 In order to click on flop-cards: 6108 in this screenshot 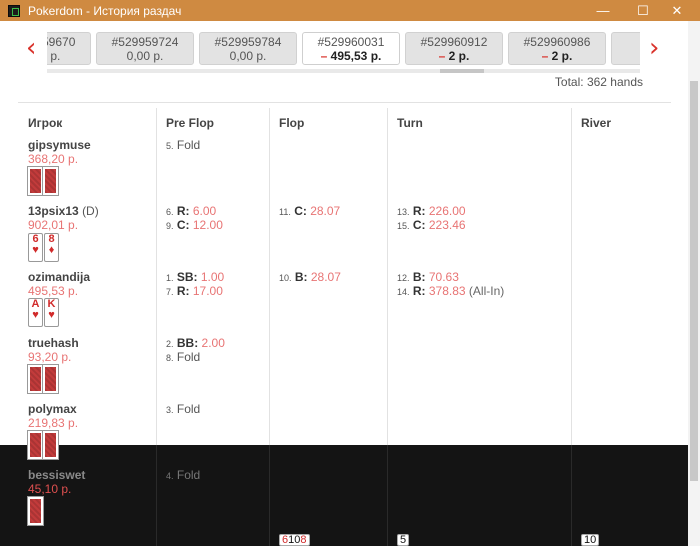, I will do `click(294, 540)`.